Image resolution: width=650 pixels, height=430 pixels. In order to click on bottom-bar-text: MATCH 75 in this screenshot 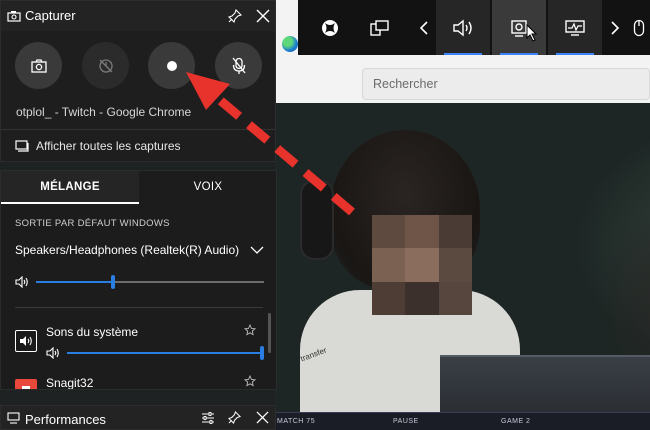, I will do `click(296, 421)`.